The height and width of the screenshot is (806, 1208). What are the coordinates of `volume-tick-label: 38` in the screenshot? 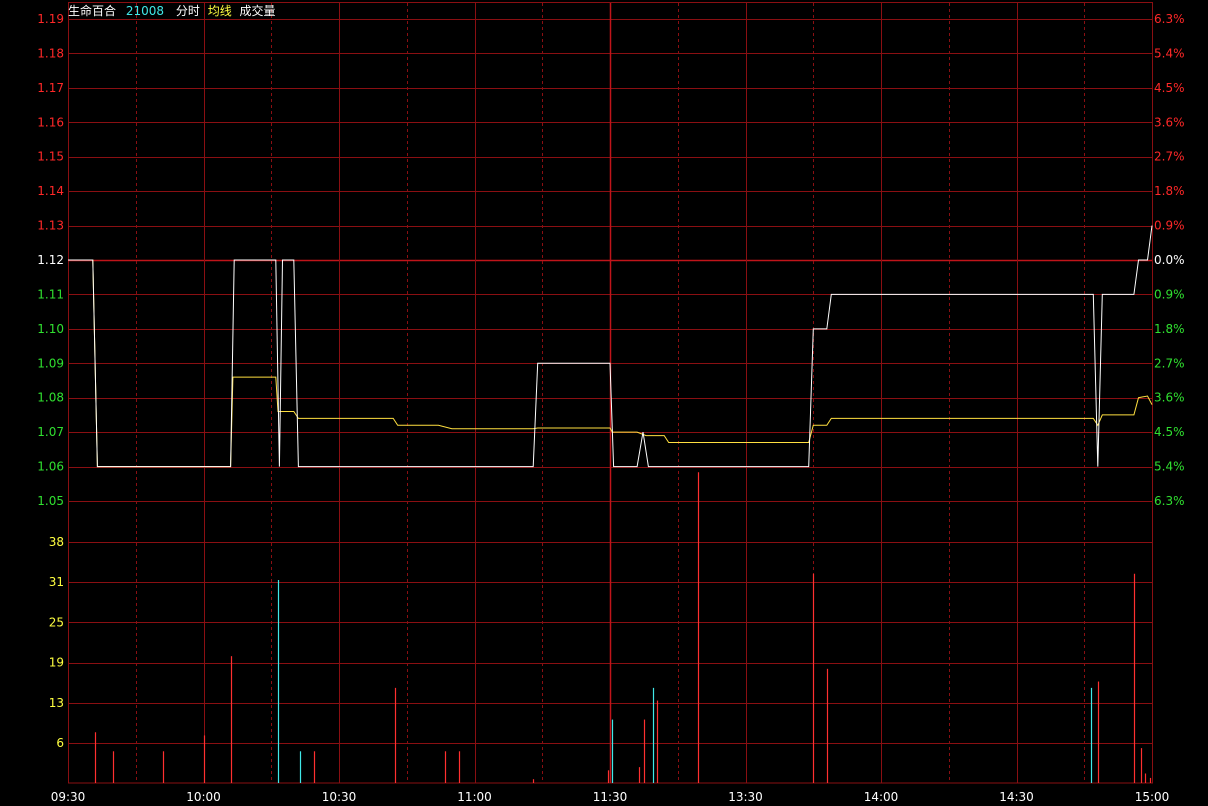 It's located at (56, 542).